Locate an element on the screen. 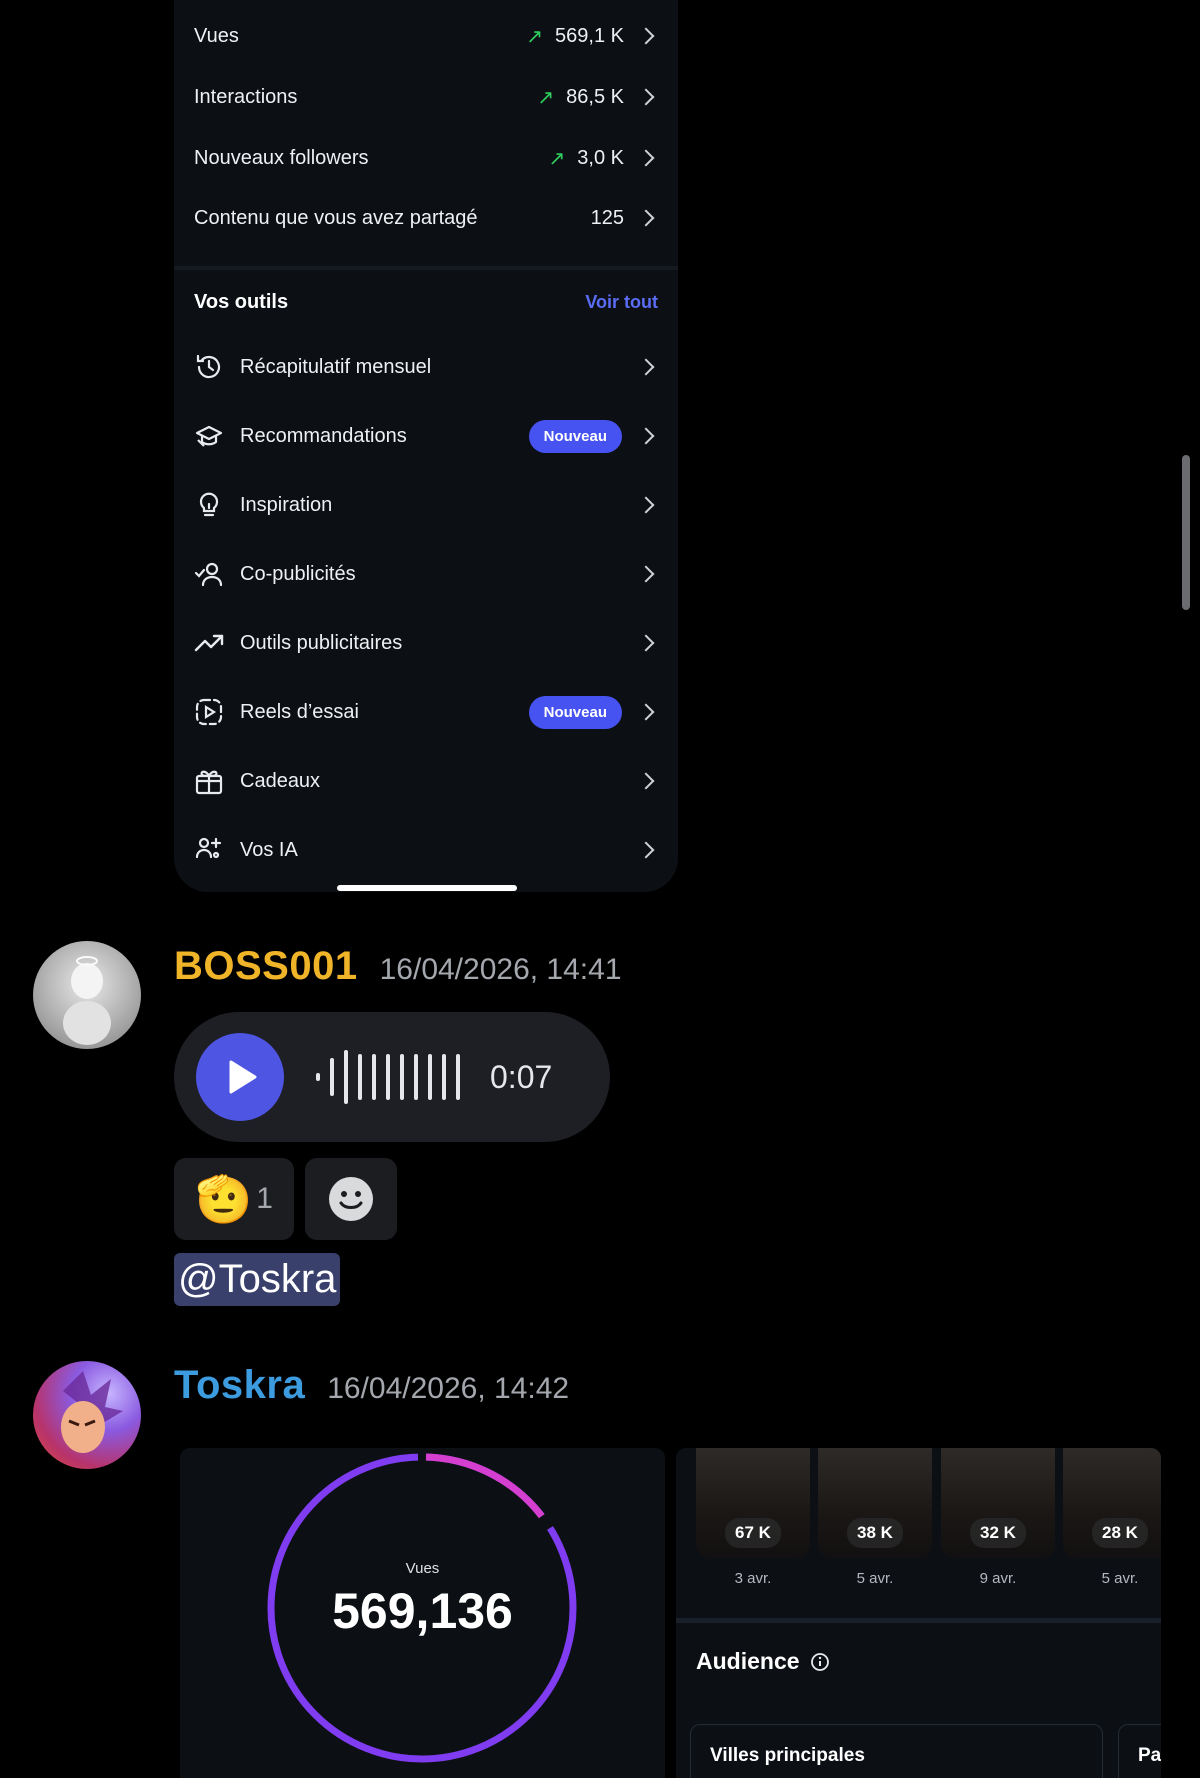  tool-label: Vos IA is located at coordinates (269, 849).